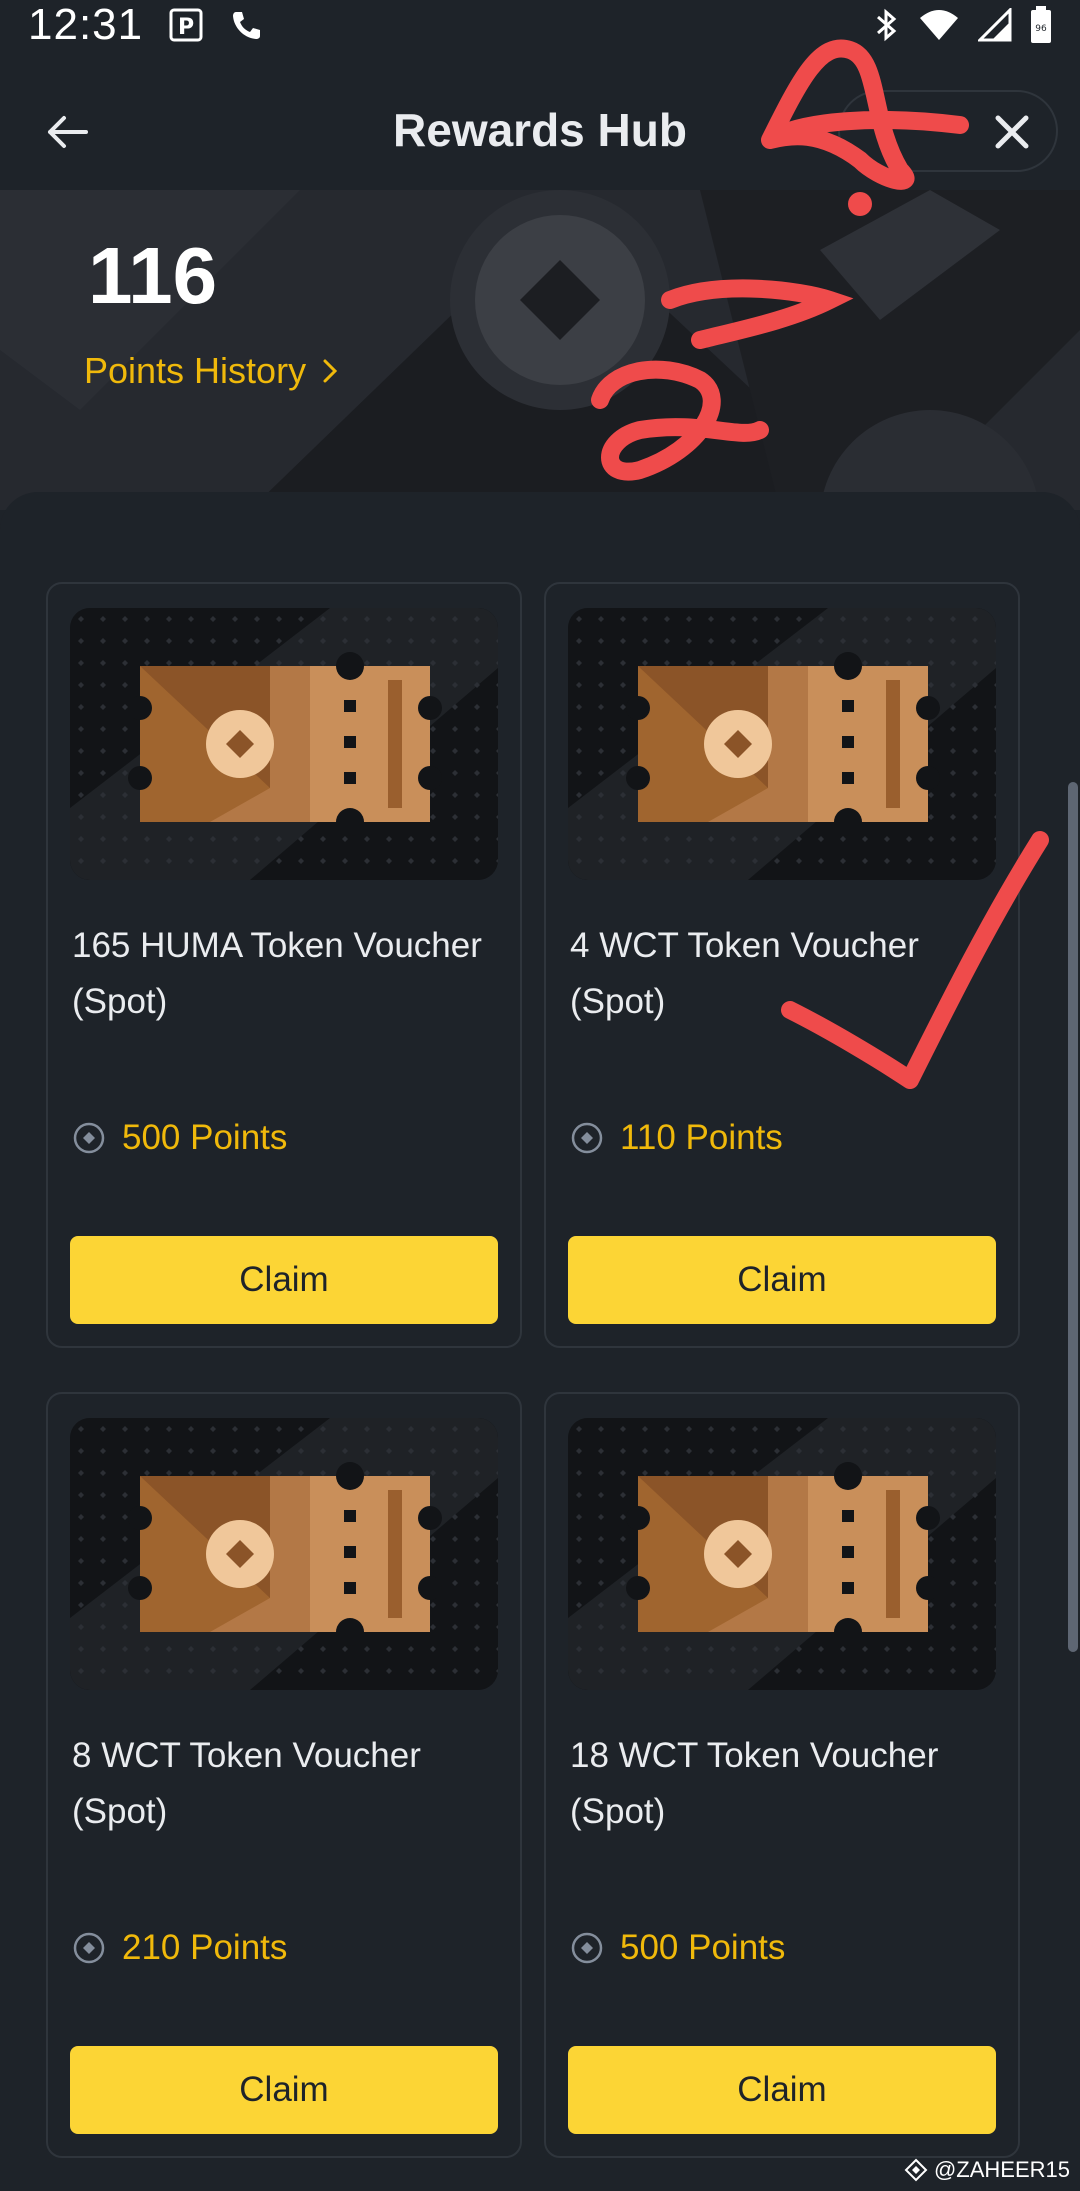 The image size is (1080, 2191). I want to click on diamond-logo-icon, so click(916, 2170).